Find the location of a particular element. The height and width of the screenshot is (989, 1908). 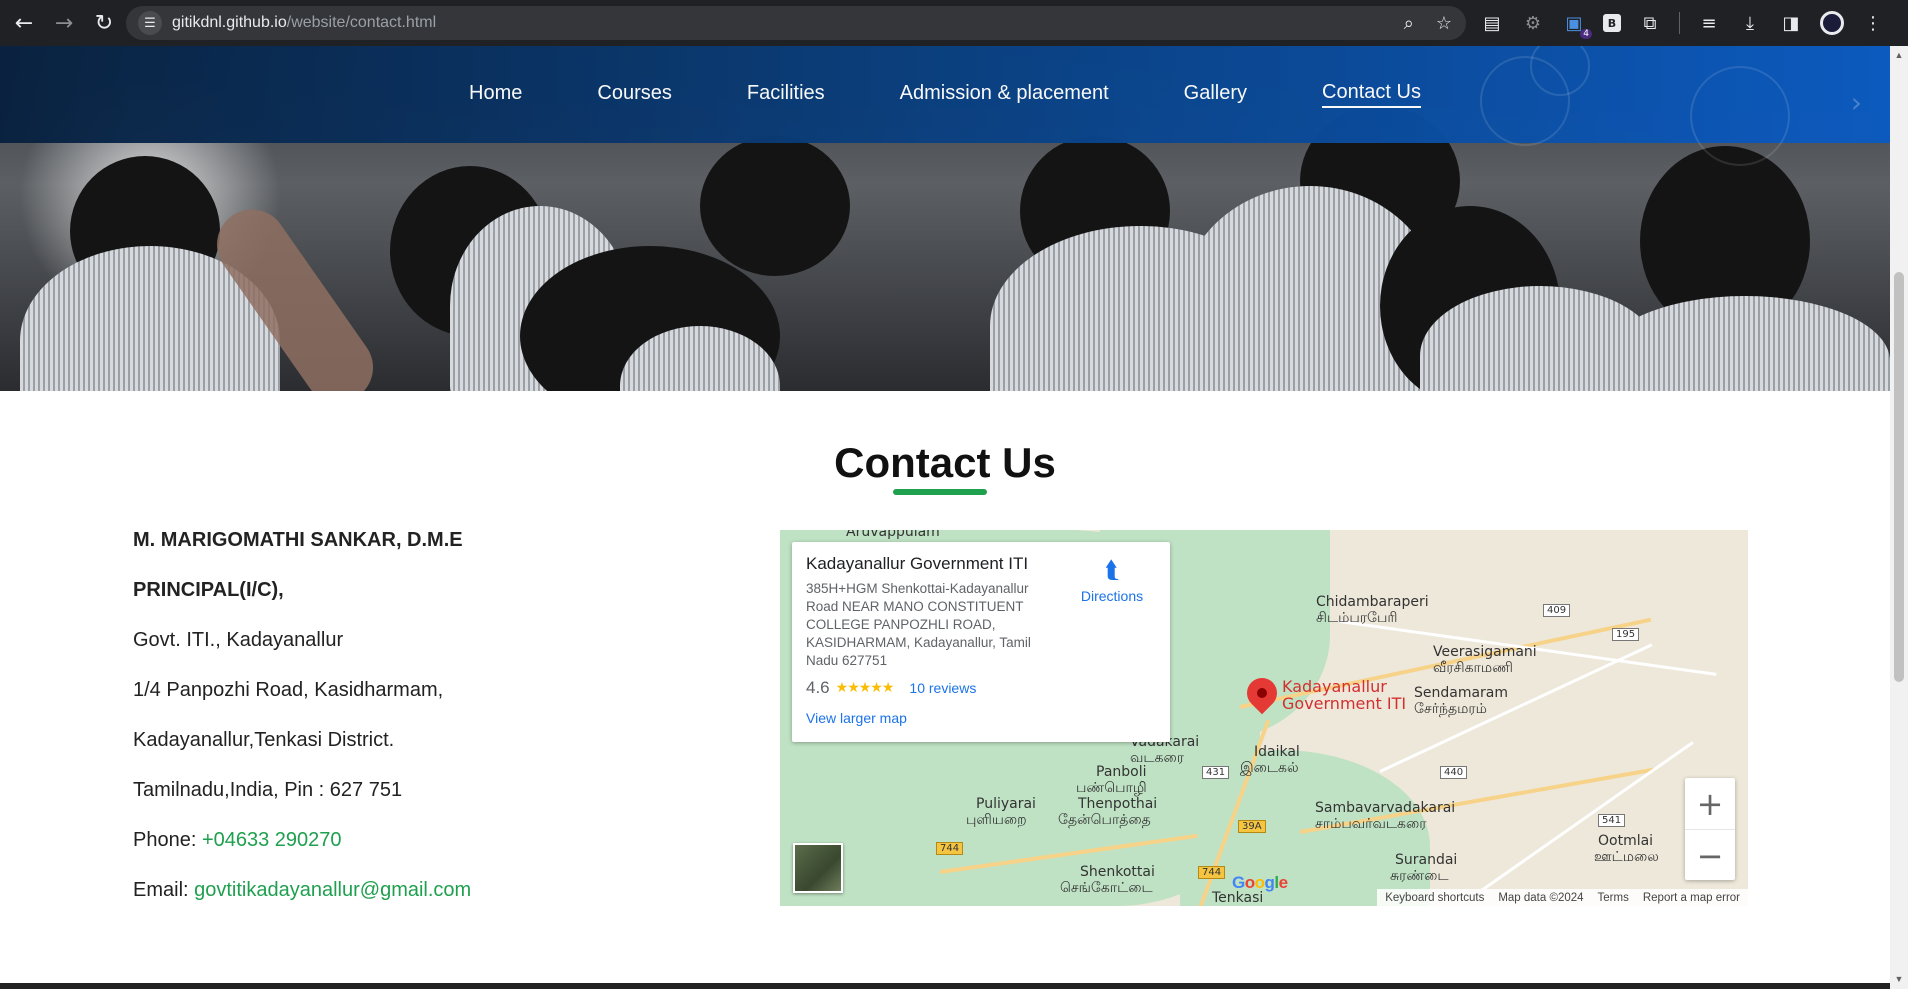

nav-facilities: Facilities is located at coordinates (786, 94).